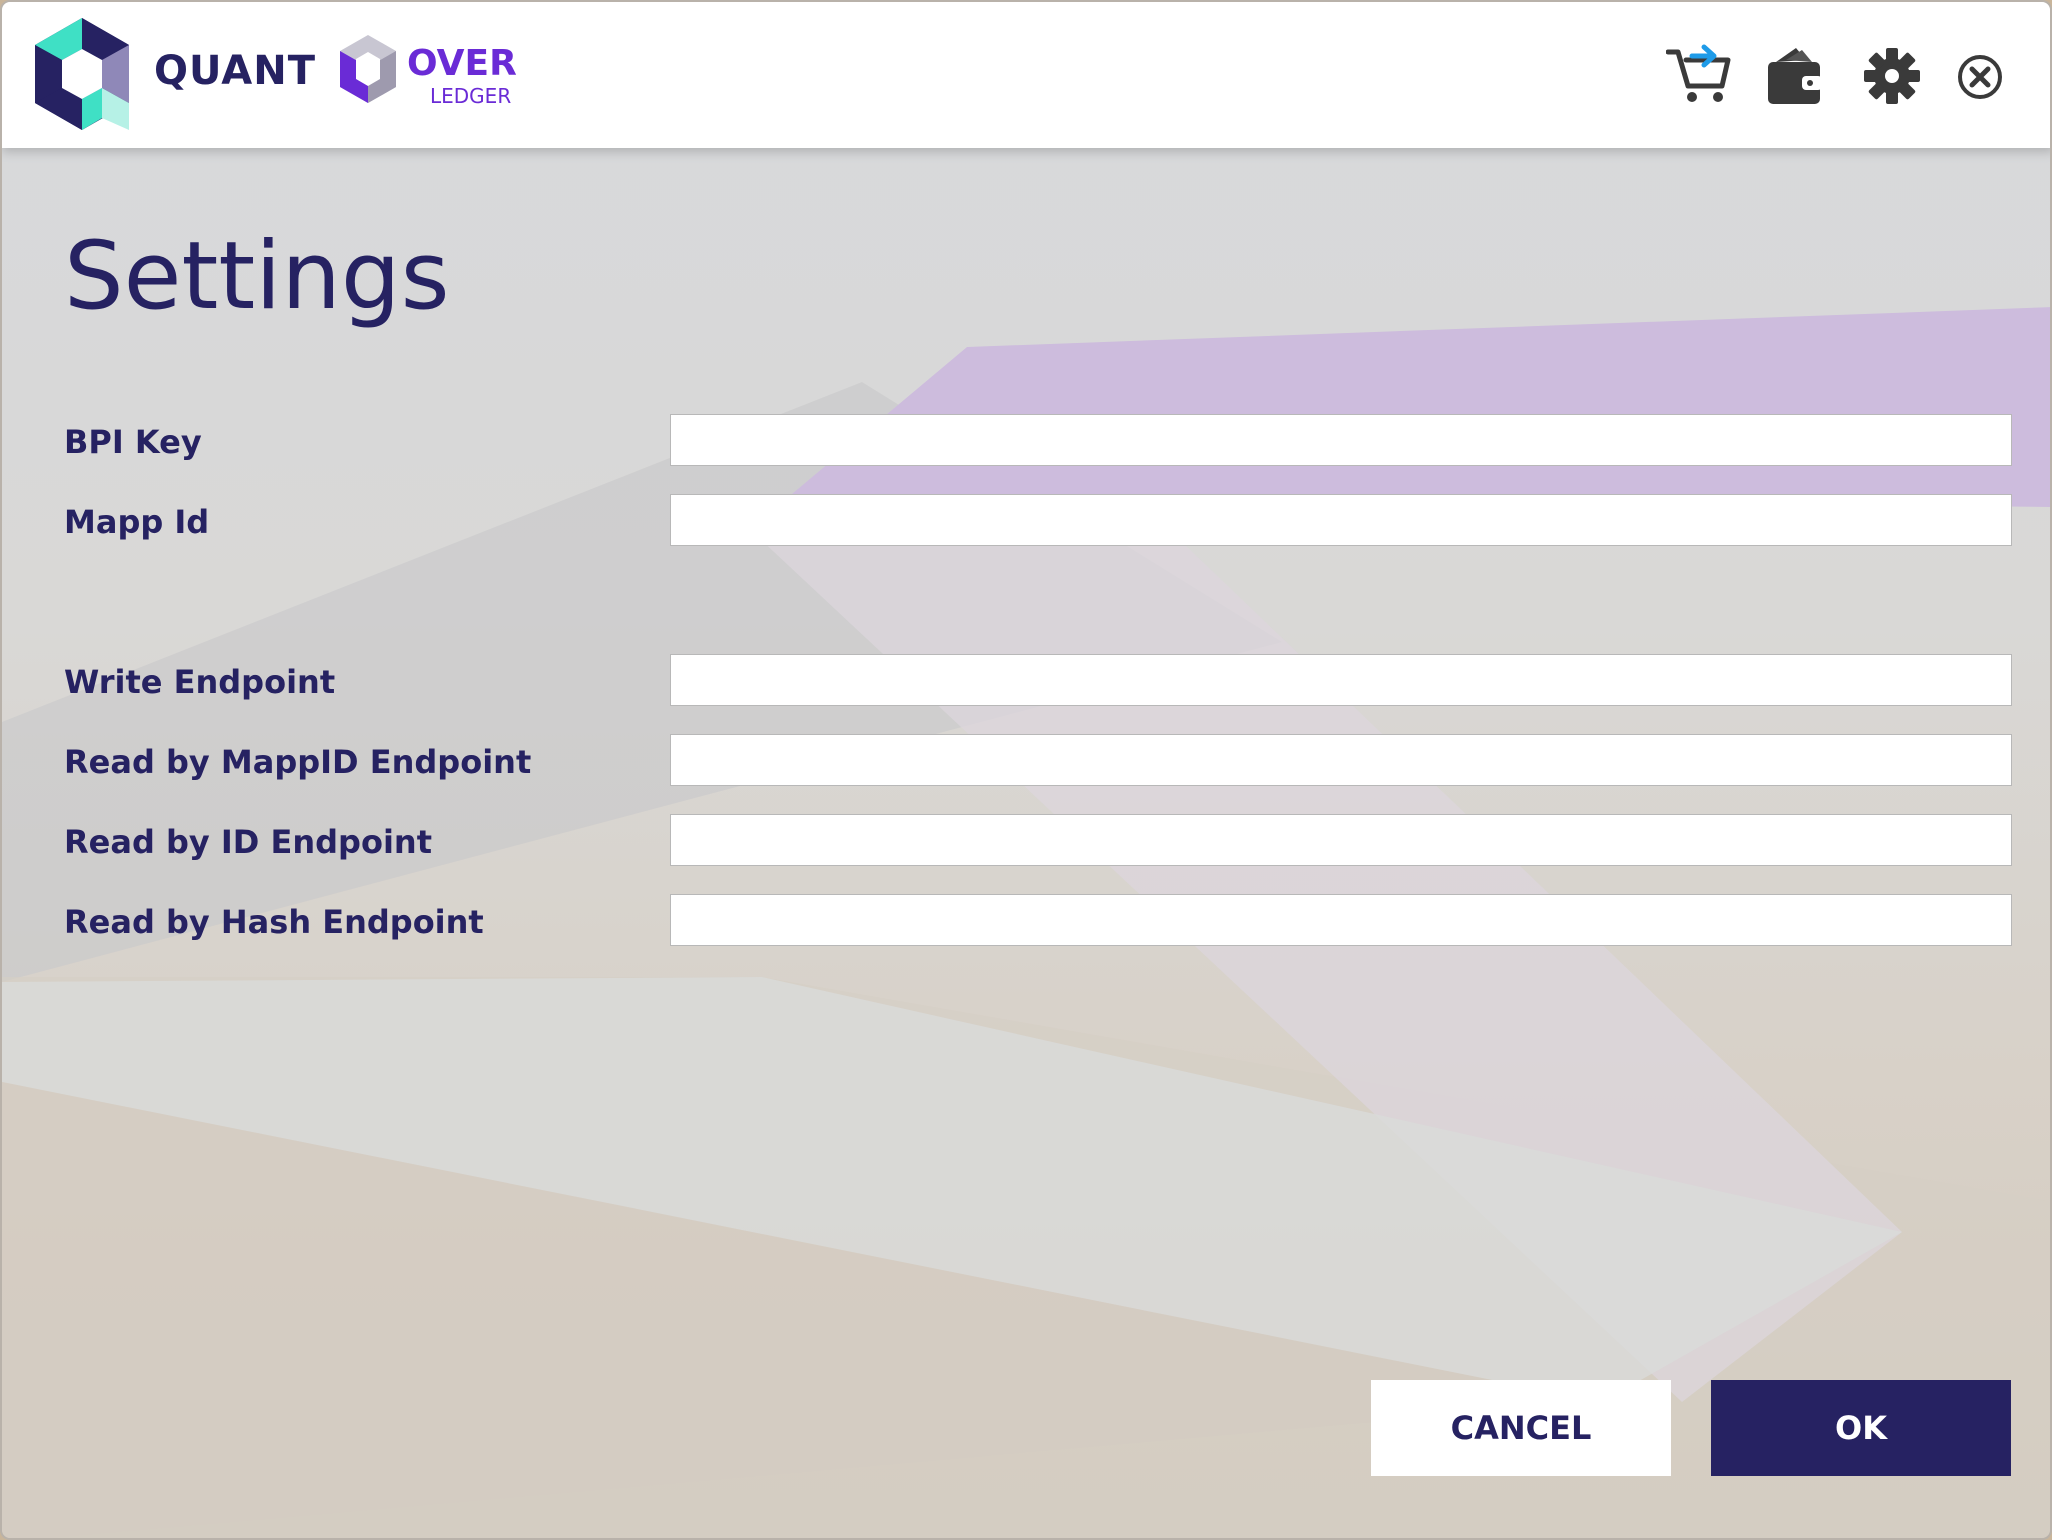 Image resolution: width=2052 pixels, height=1540 pixels. Describe the element at coordinates (82, 74) in the screenshot. I see `quant-logo-icon` at that location.